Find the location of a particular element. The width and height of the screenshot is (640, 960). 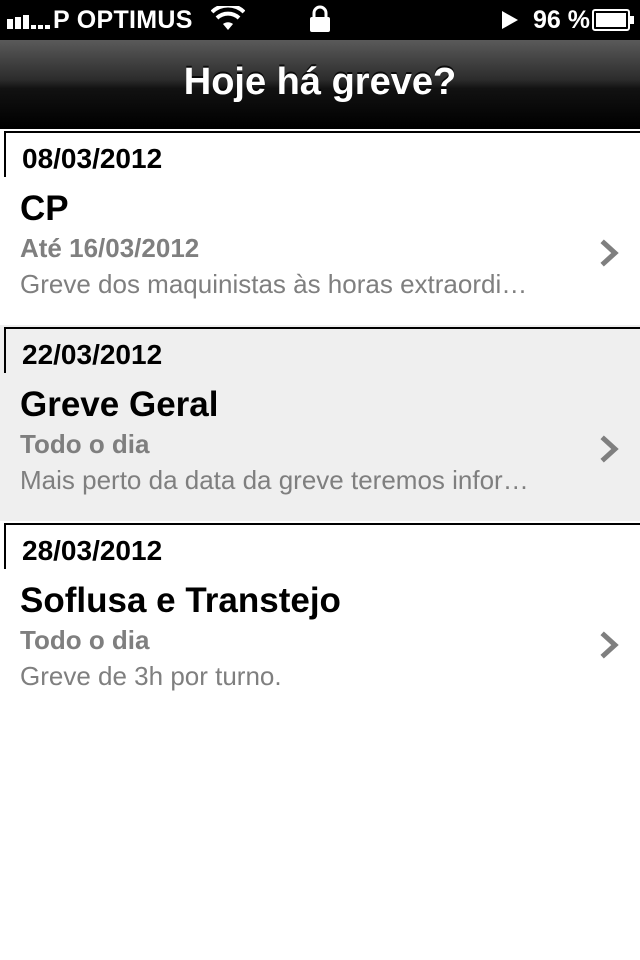

section-header: 22/03/2012 is located at coordinates (322, 350).